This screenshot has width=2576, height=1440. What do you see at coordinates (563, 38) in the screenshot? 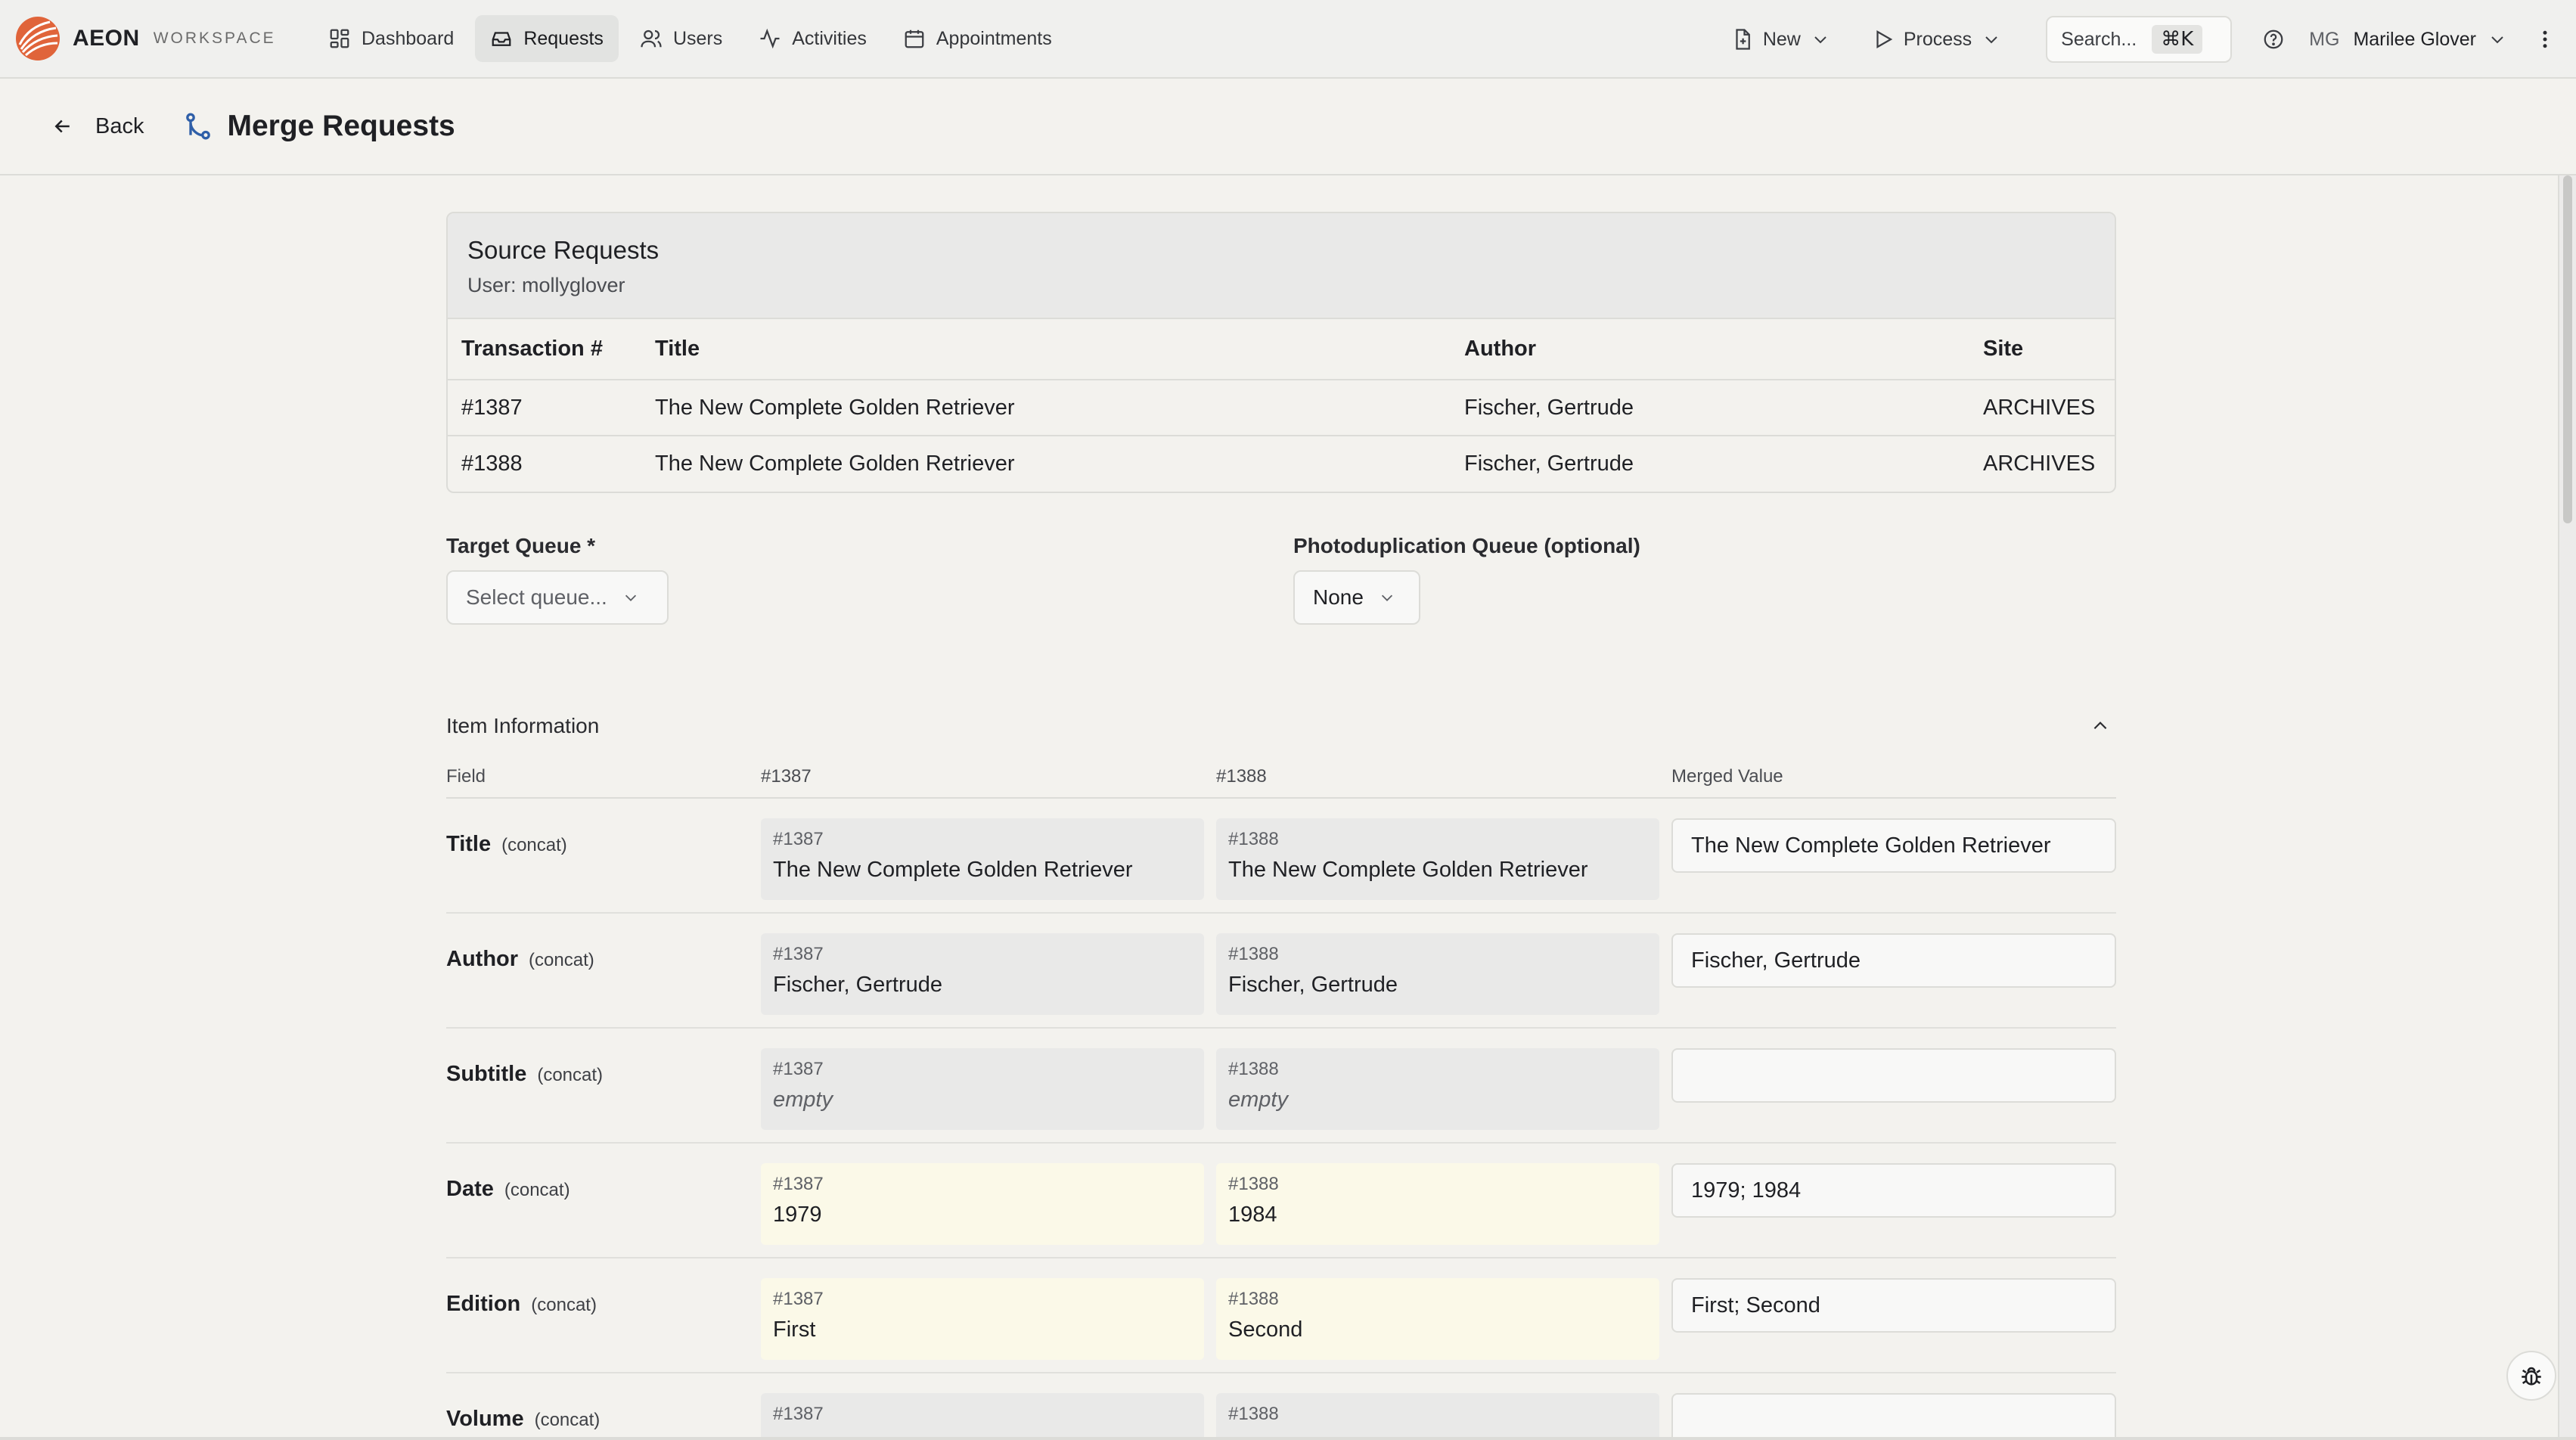
I see `nav-label: Requests` at bounding box center [563, 38].